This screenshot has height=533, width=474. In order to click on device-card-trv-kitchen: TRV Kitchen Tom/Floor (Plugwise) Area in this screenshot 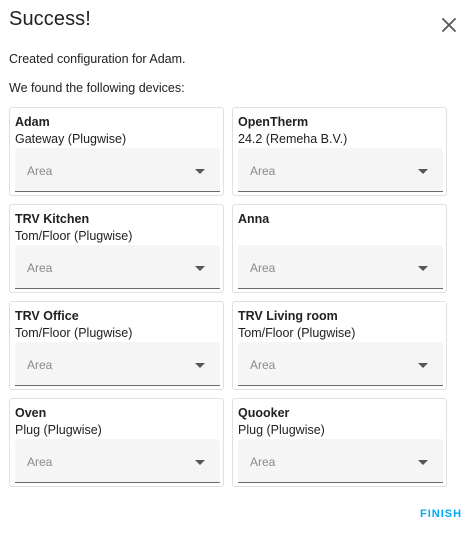, I will do `click(116, 248)`.